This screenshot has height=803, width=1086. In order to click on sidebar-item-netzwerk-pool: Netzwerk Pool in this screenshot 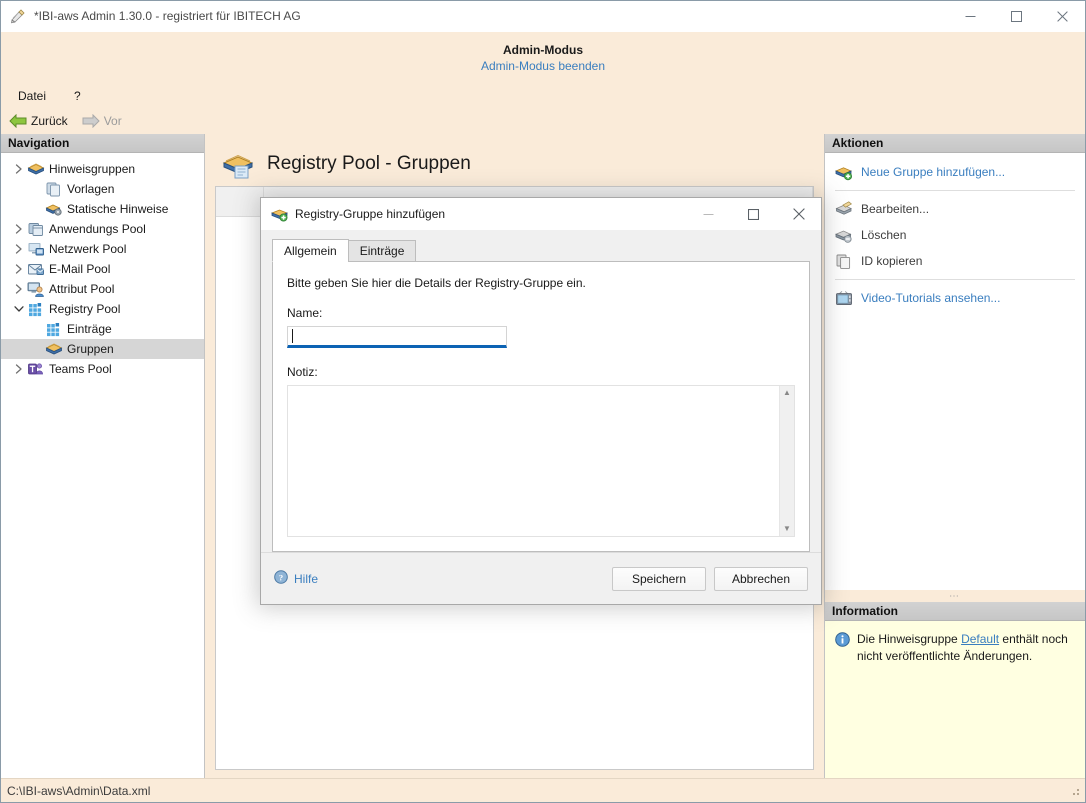, I will do `click(102, 249)`.